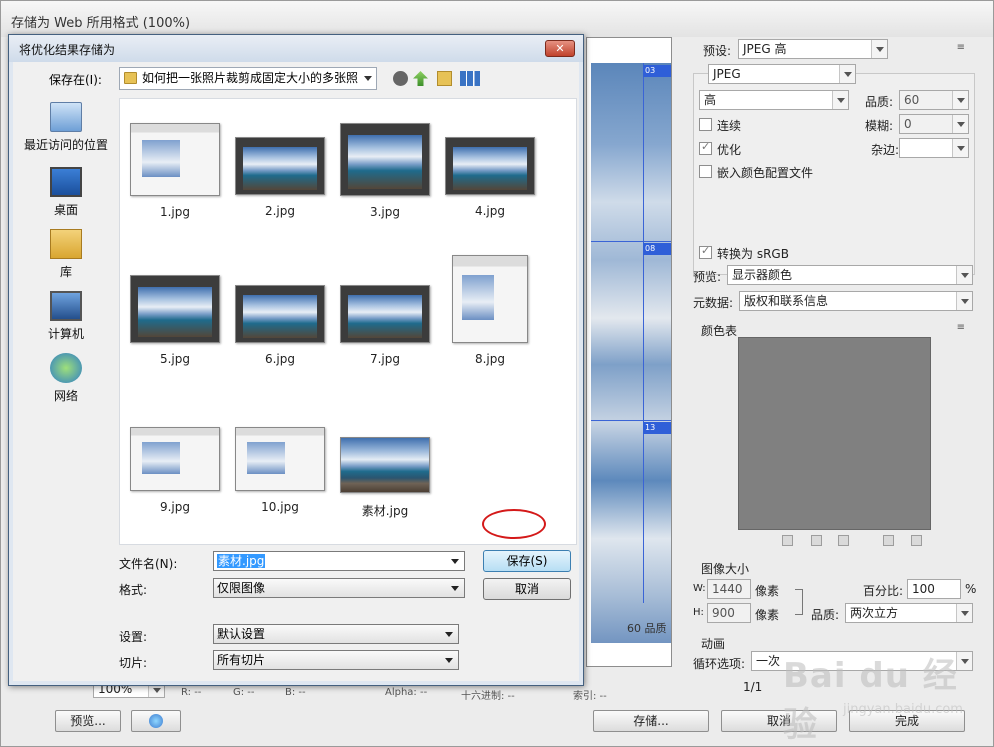  What do you see at coordinates (527, 589) in the screenshot?
I see `dialog-cancel-button: 取消` at bounding box center [527, 589].